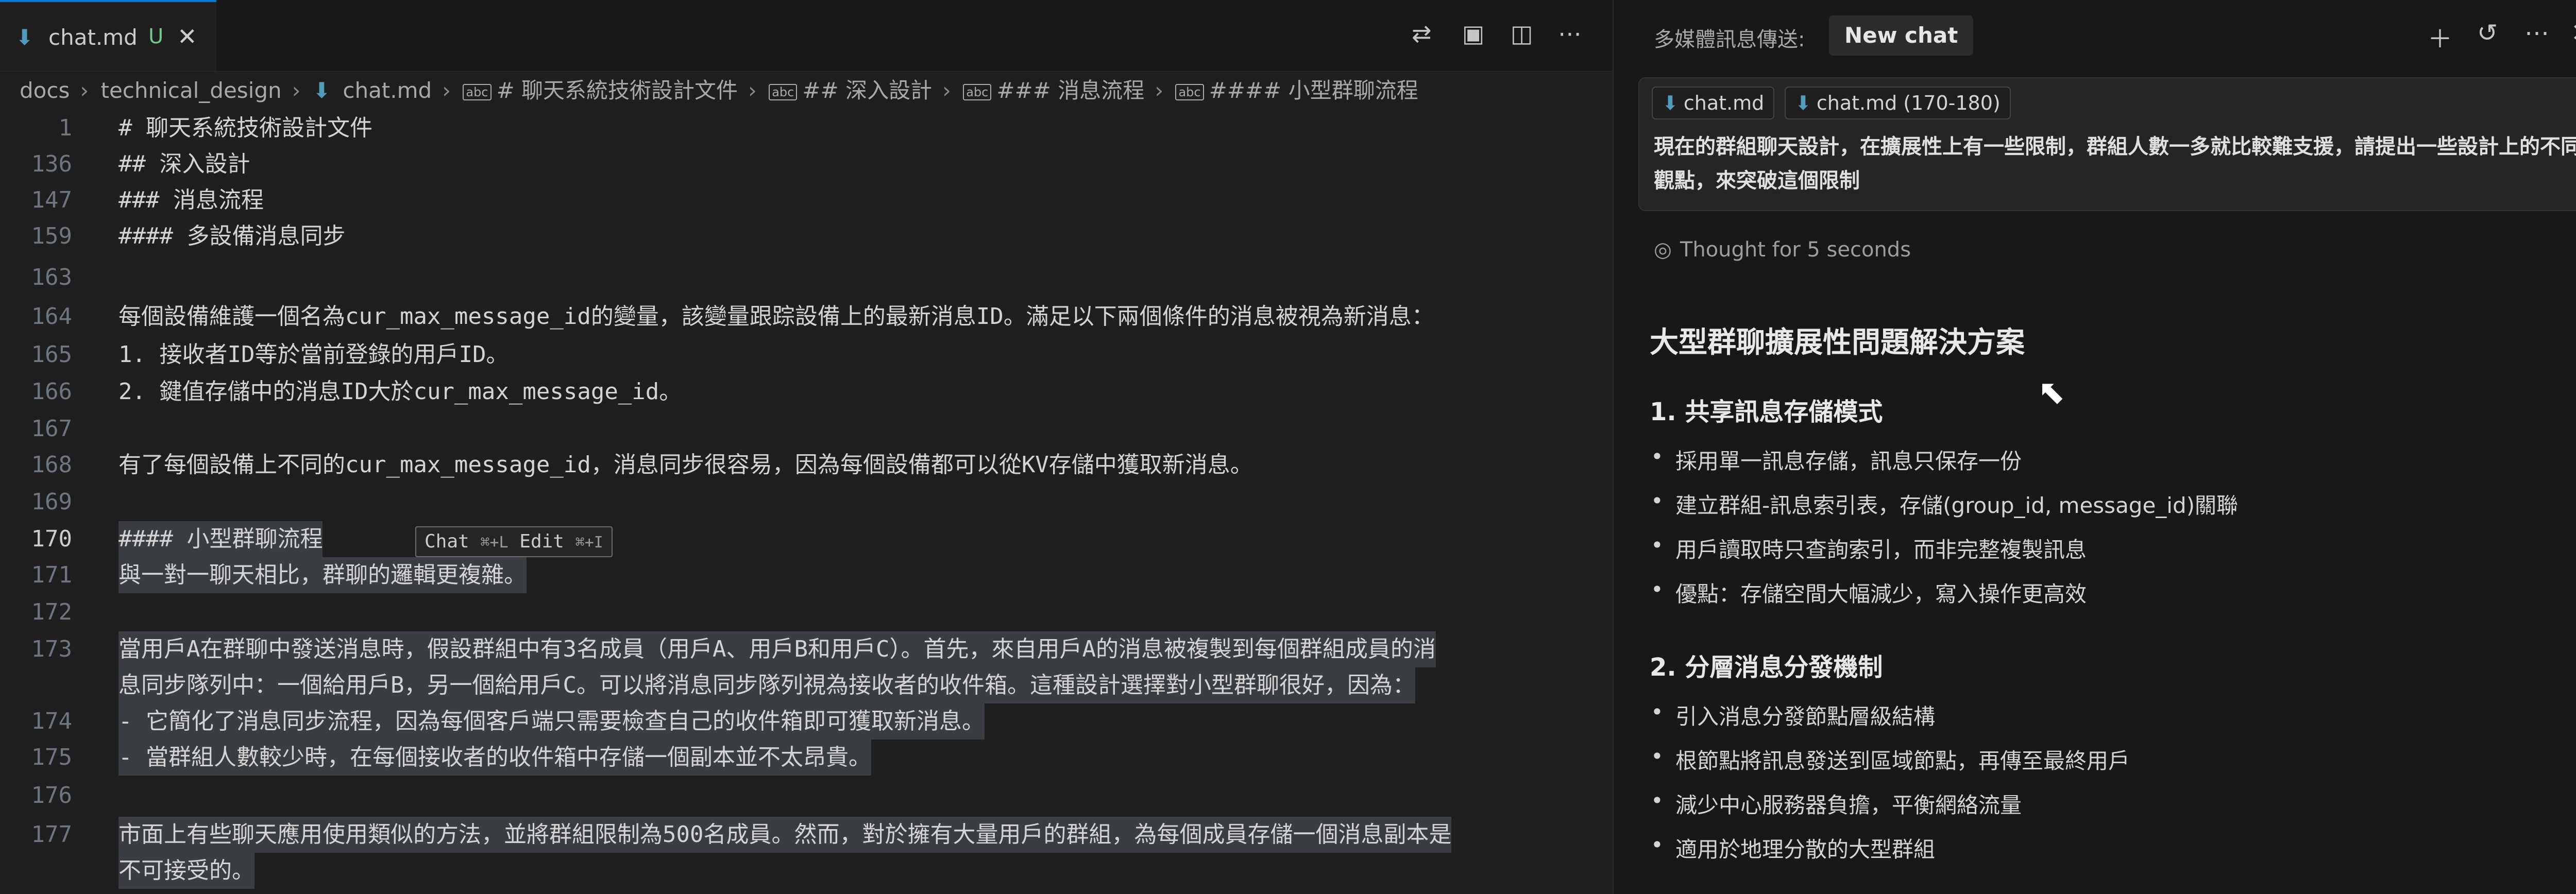 The height and width of the screenshot is (894, 2576). Describe the element at coordinates (617, 90) in the screenshot. I see `breadcrumb-h1: # 聊天系統技術設計文件` at that location.